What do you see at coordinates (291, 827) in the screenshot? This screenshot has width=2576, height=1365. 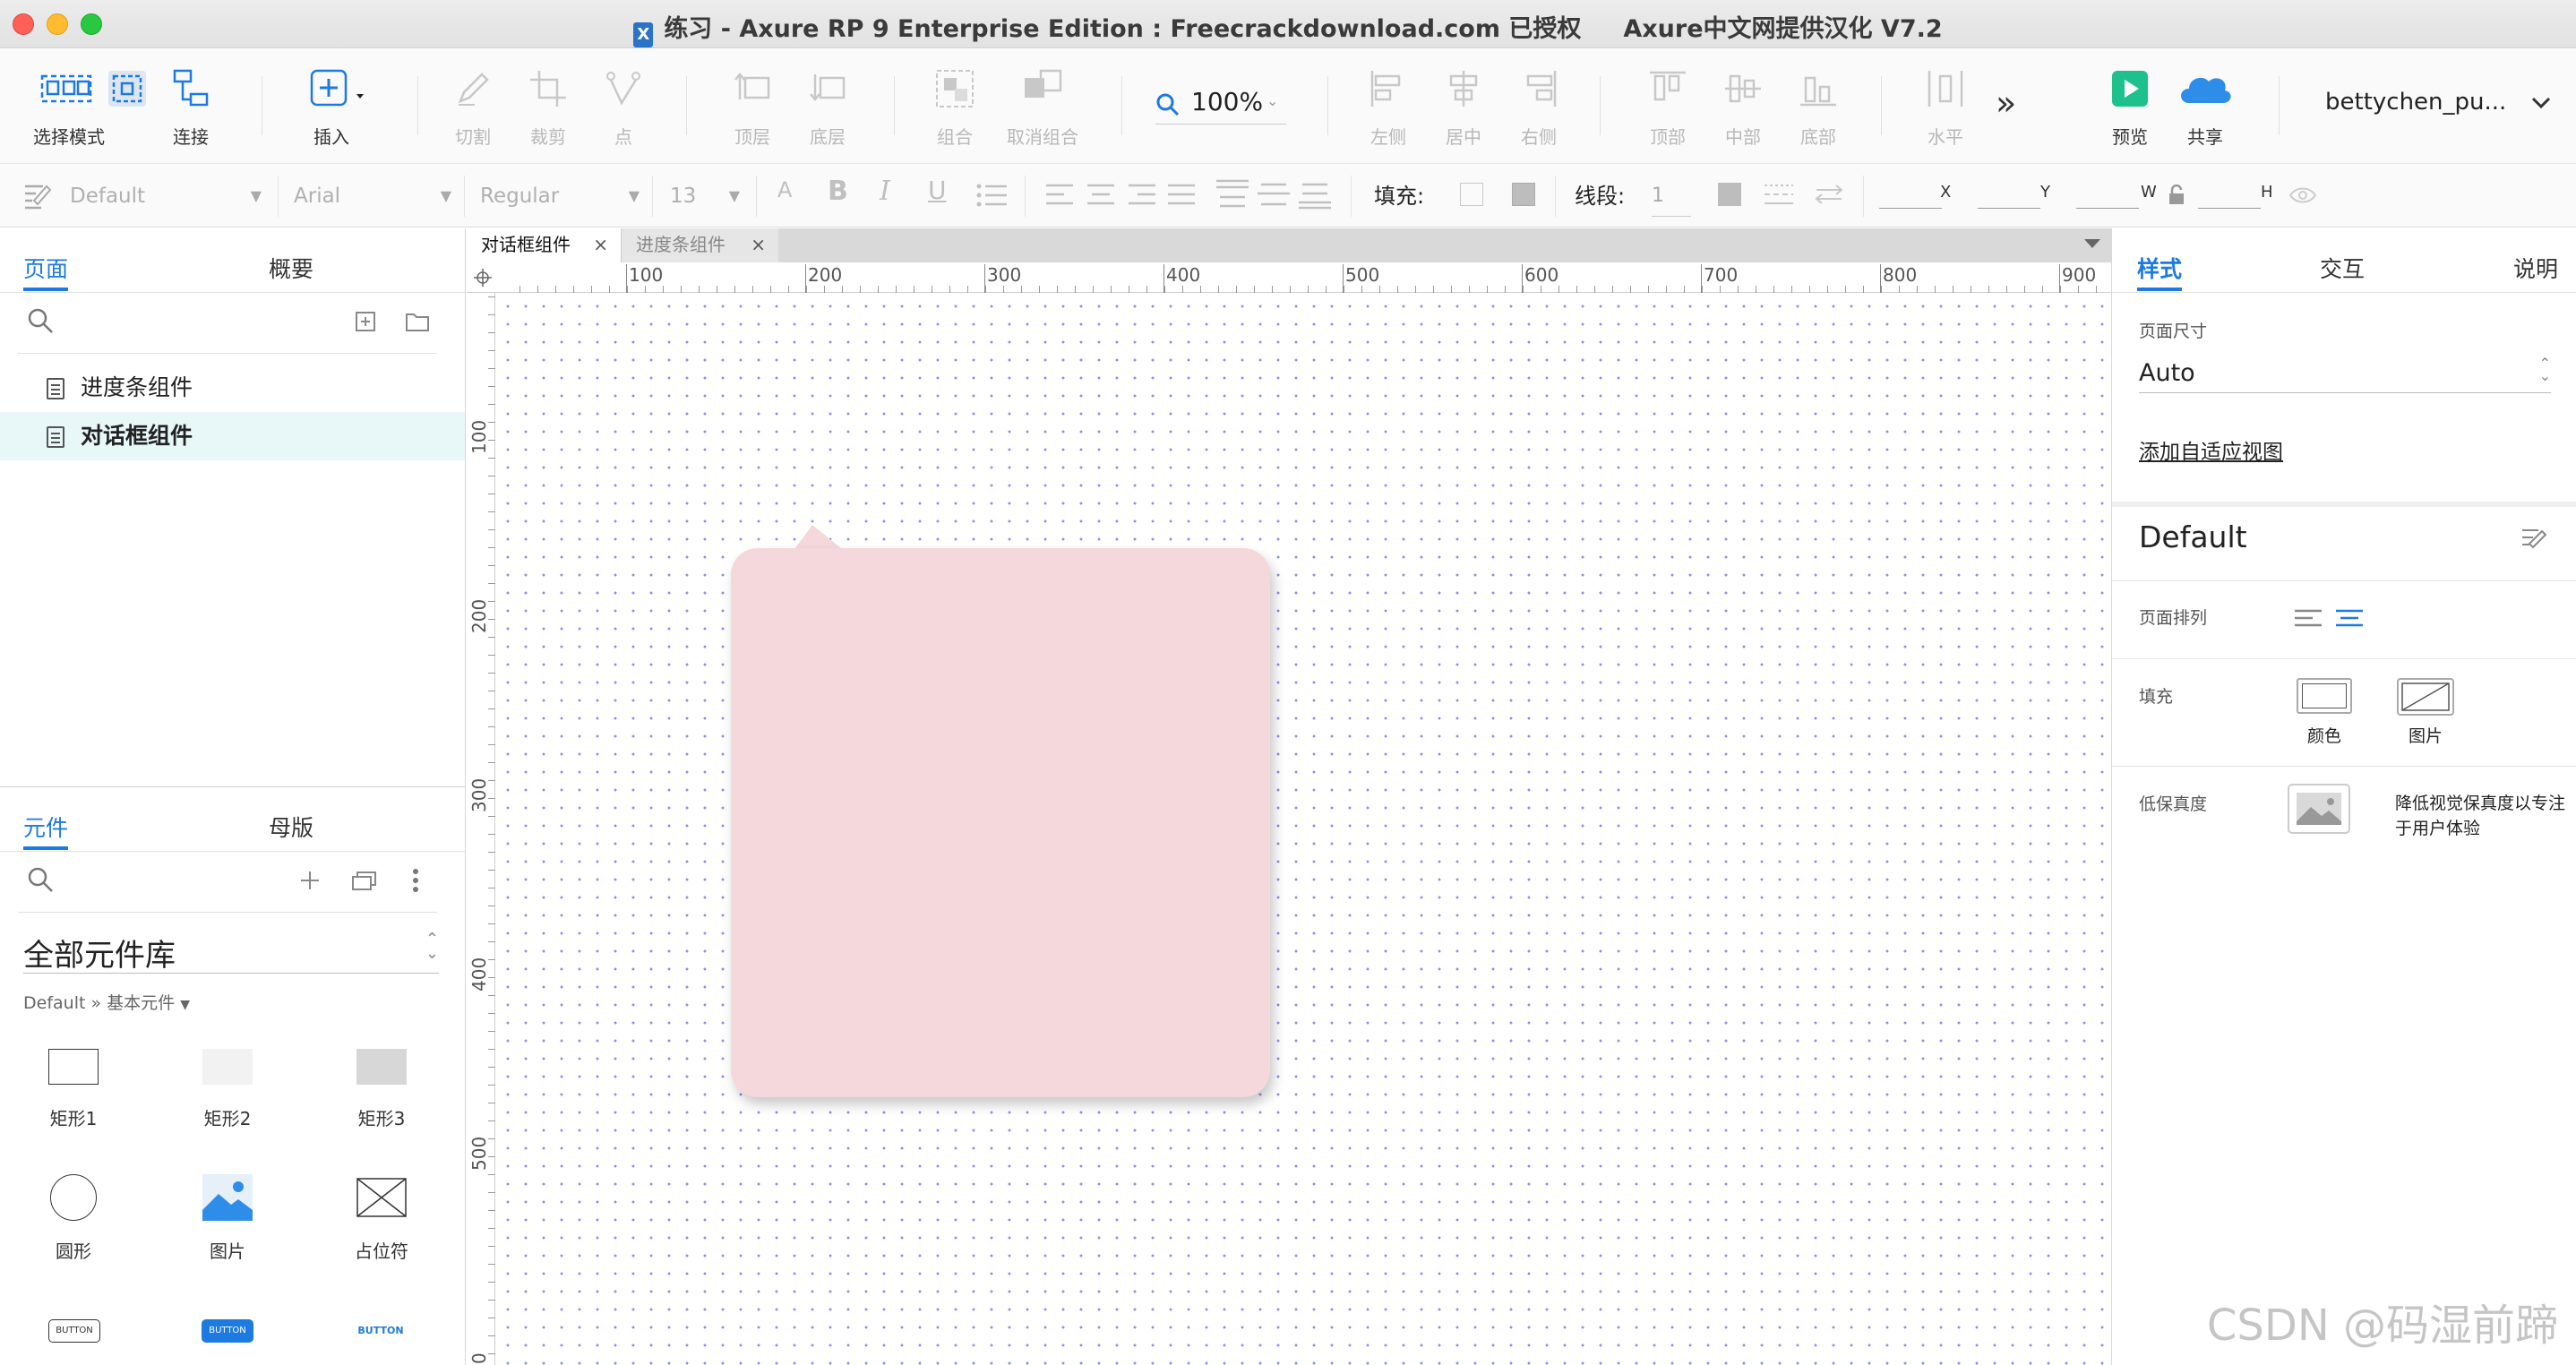 I see `tab-masters: 母版` at bounding box center [291, 827].